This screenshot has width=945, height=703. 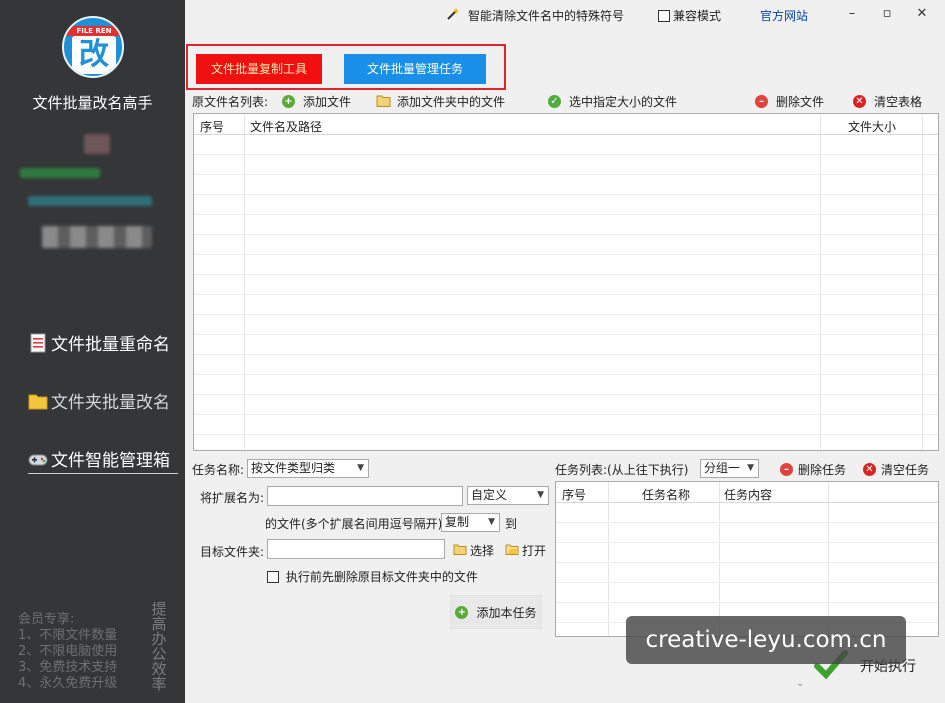 What do you see at coordinates (286, 126) in the screenshot?
I see `column-header-path: 文件名及路径` at bounding box center [286, 126].